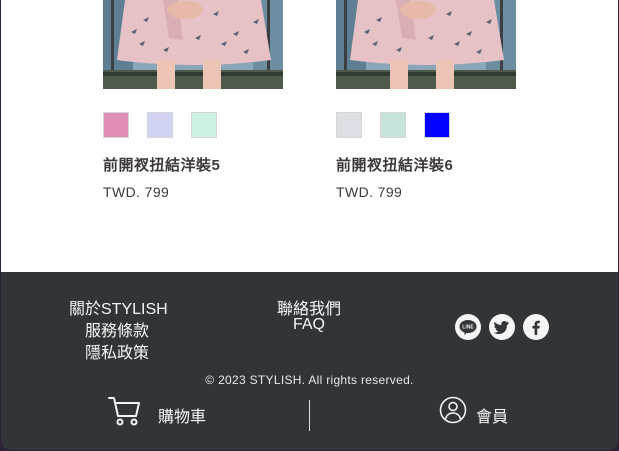 The image size is (619, 451). Describe the element at coordinates (124, 411) in the screenshot. I see `cart-icon` at that location.